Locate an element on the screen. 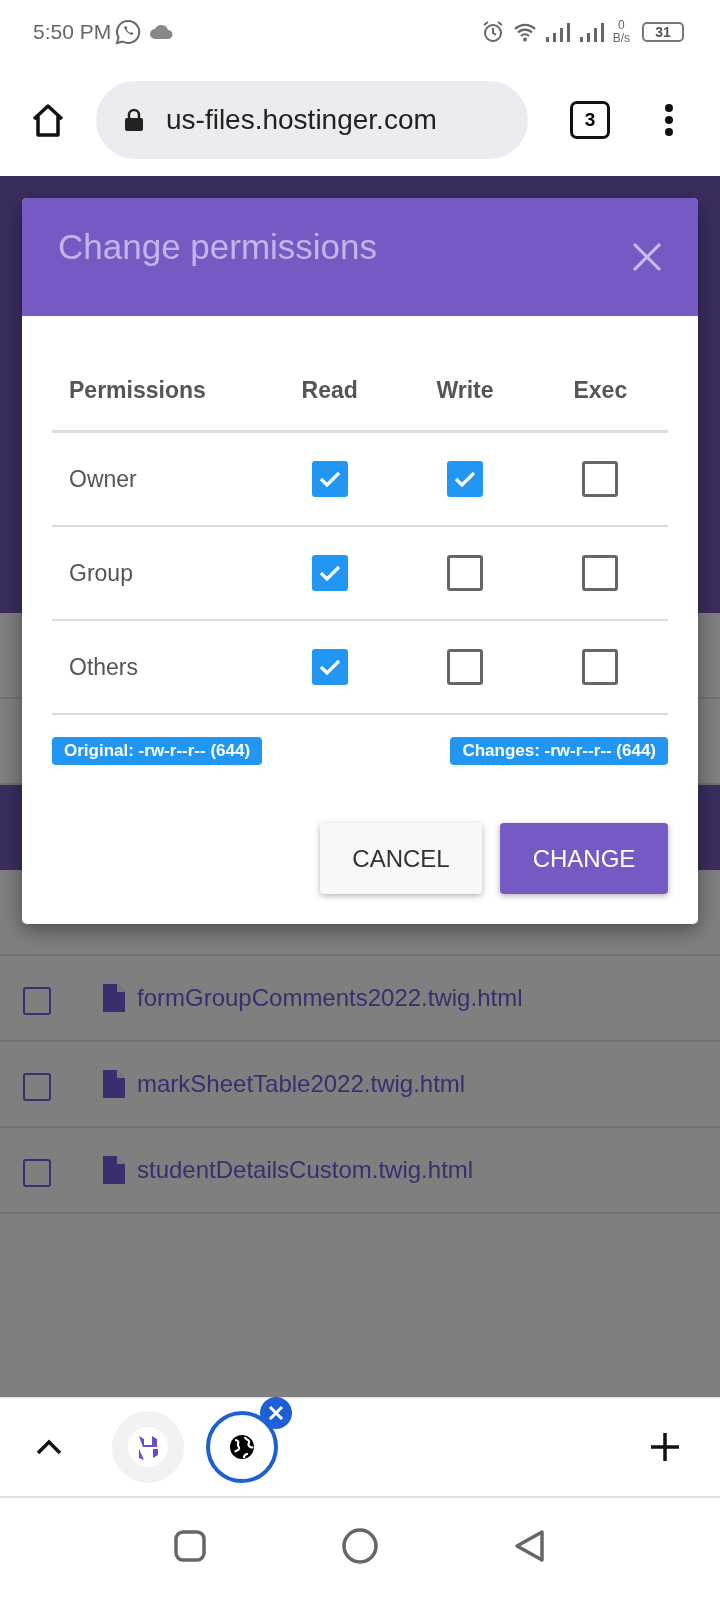 This screenshot has width=720, height=1600. lock-icon is located at coordinates (134, 120).